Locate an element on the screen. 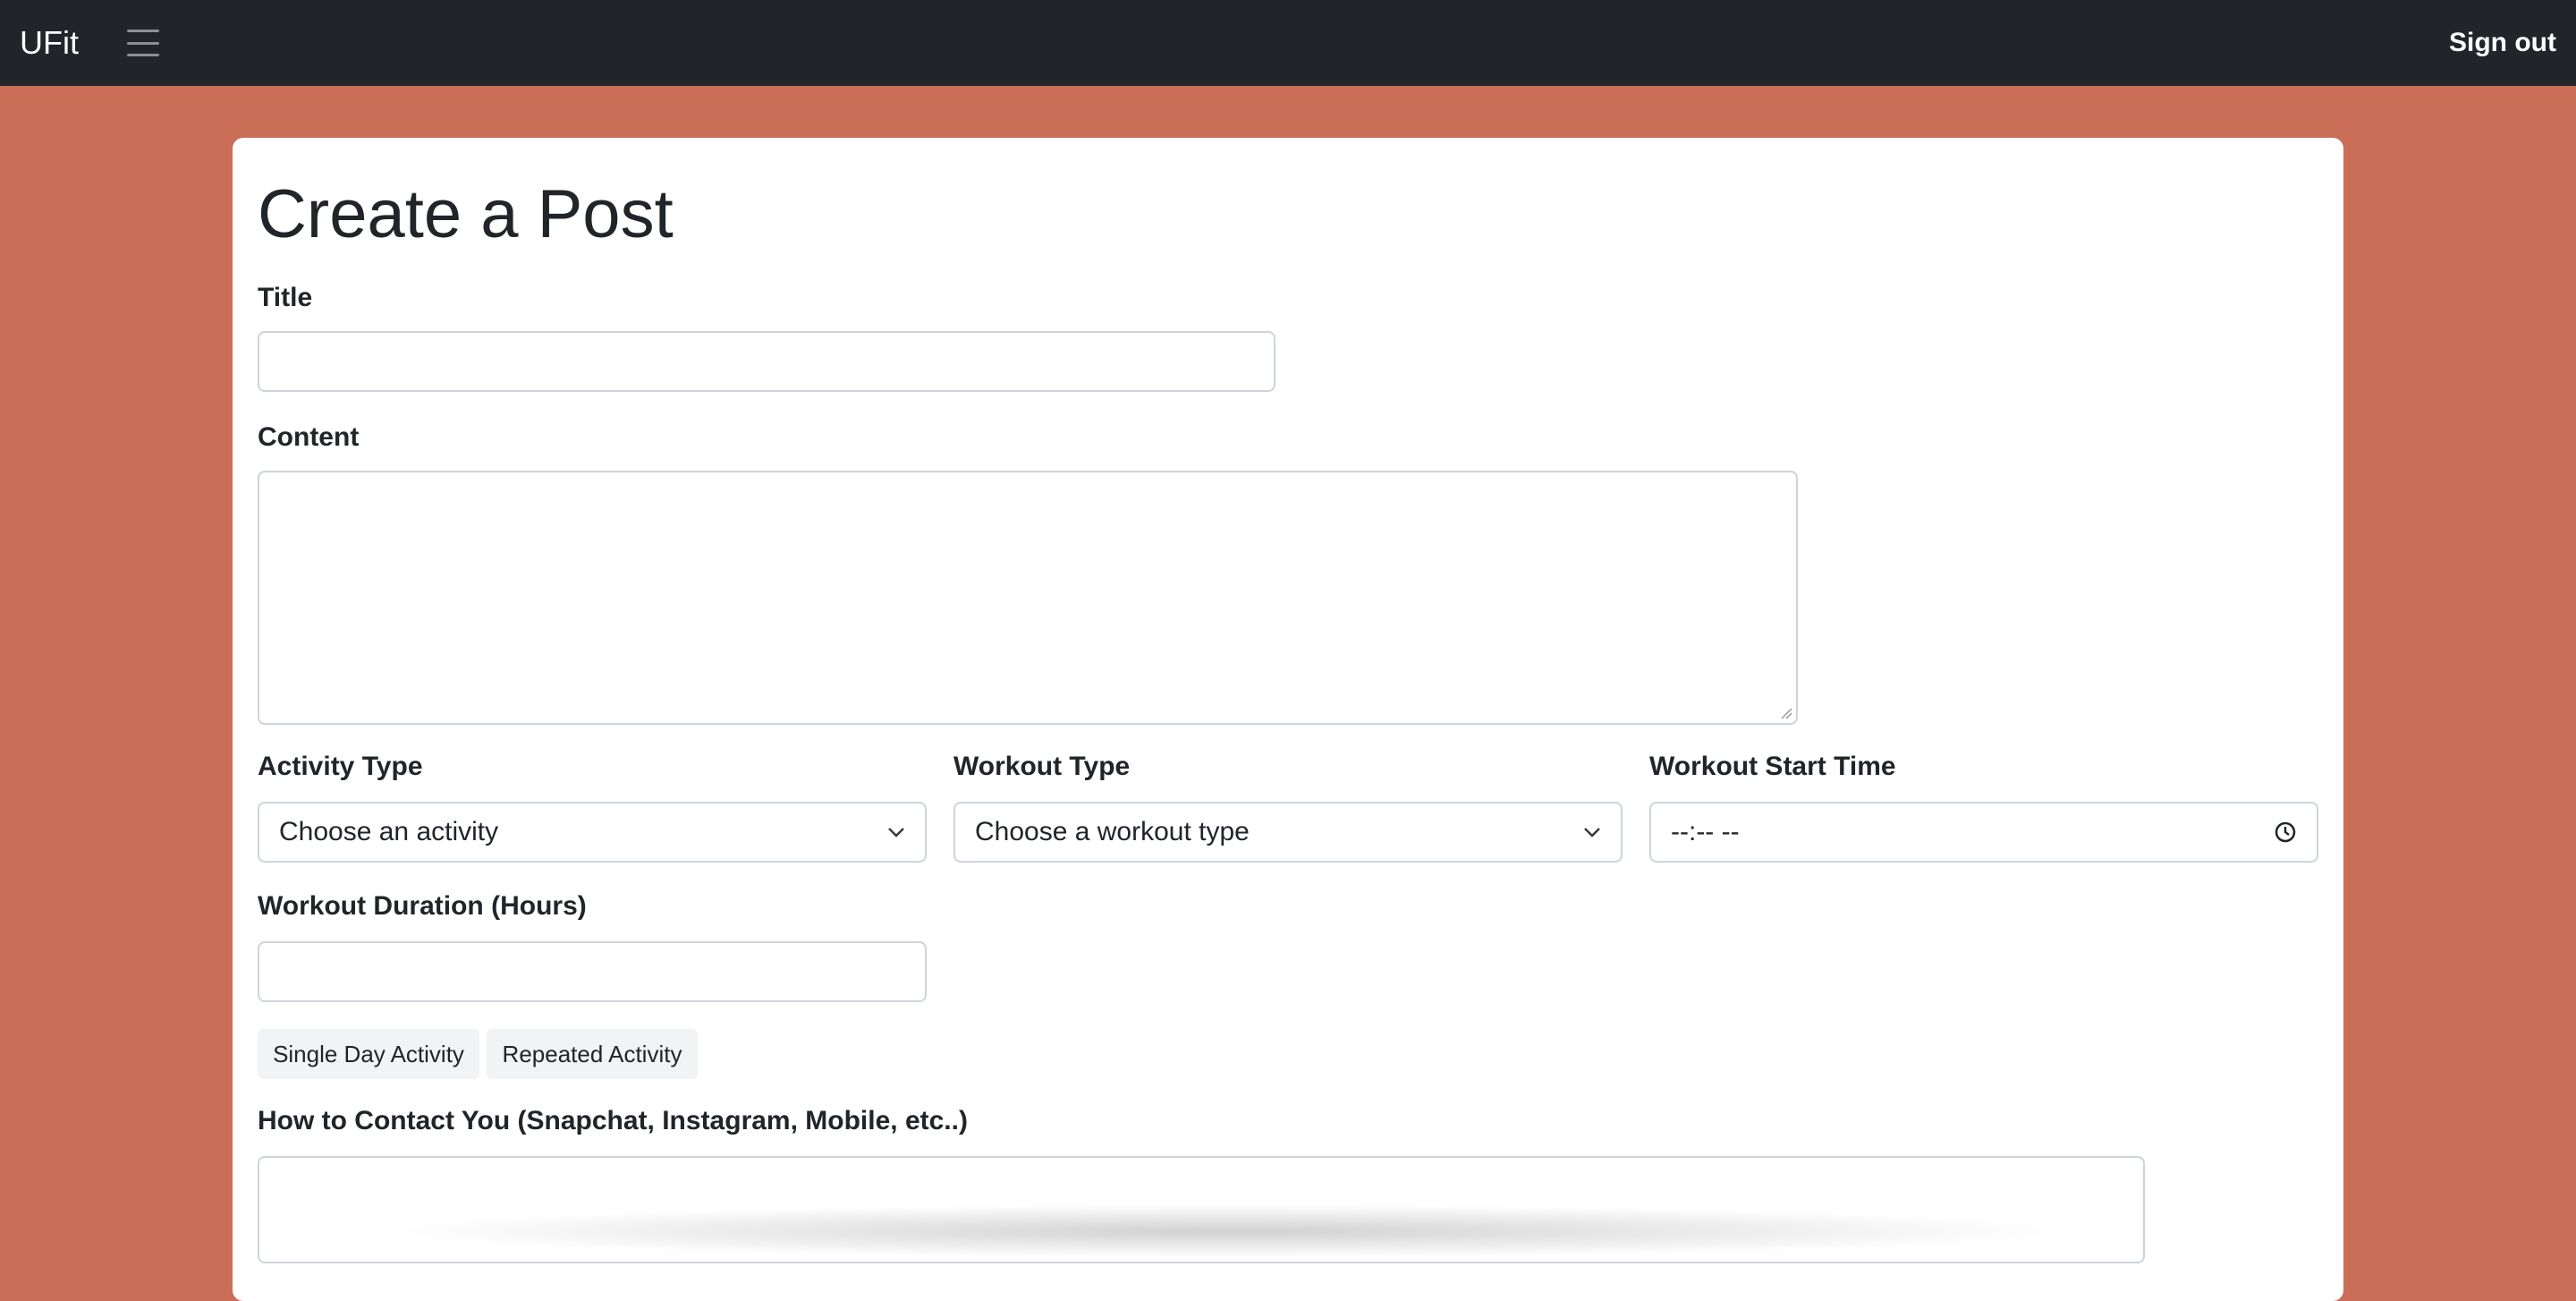  start-time-input: --:-- -- is located at coordinates (1983, 832).